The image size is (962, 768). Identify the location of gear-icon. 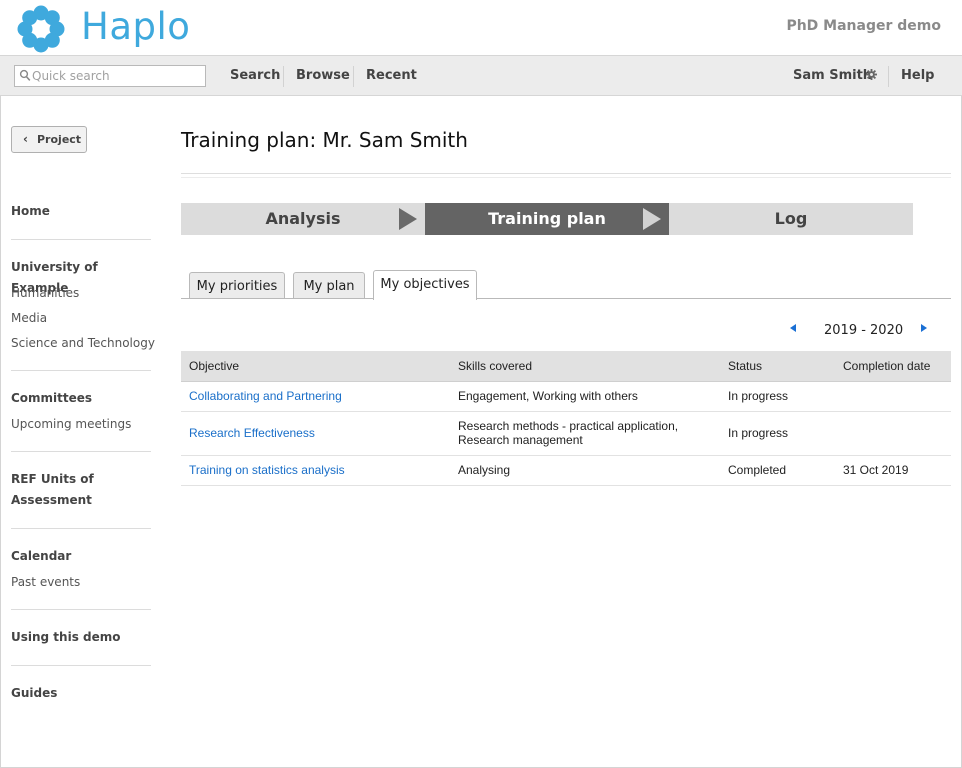
(871, 74).